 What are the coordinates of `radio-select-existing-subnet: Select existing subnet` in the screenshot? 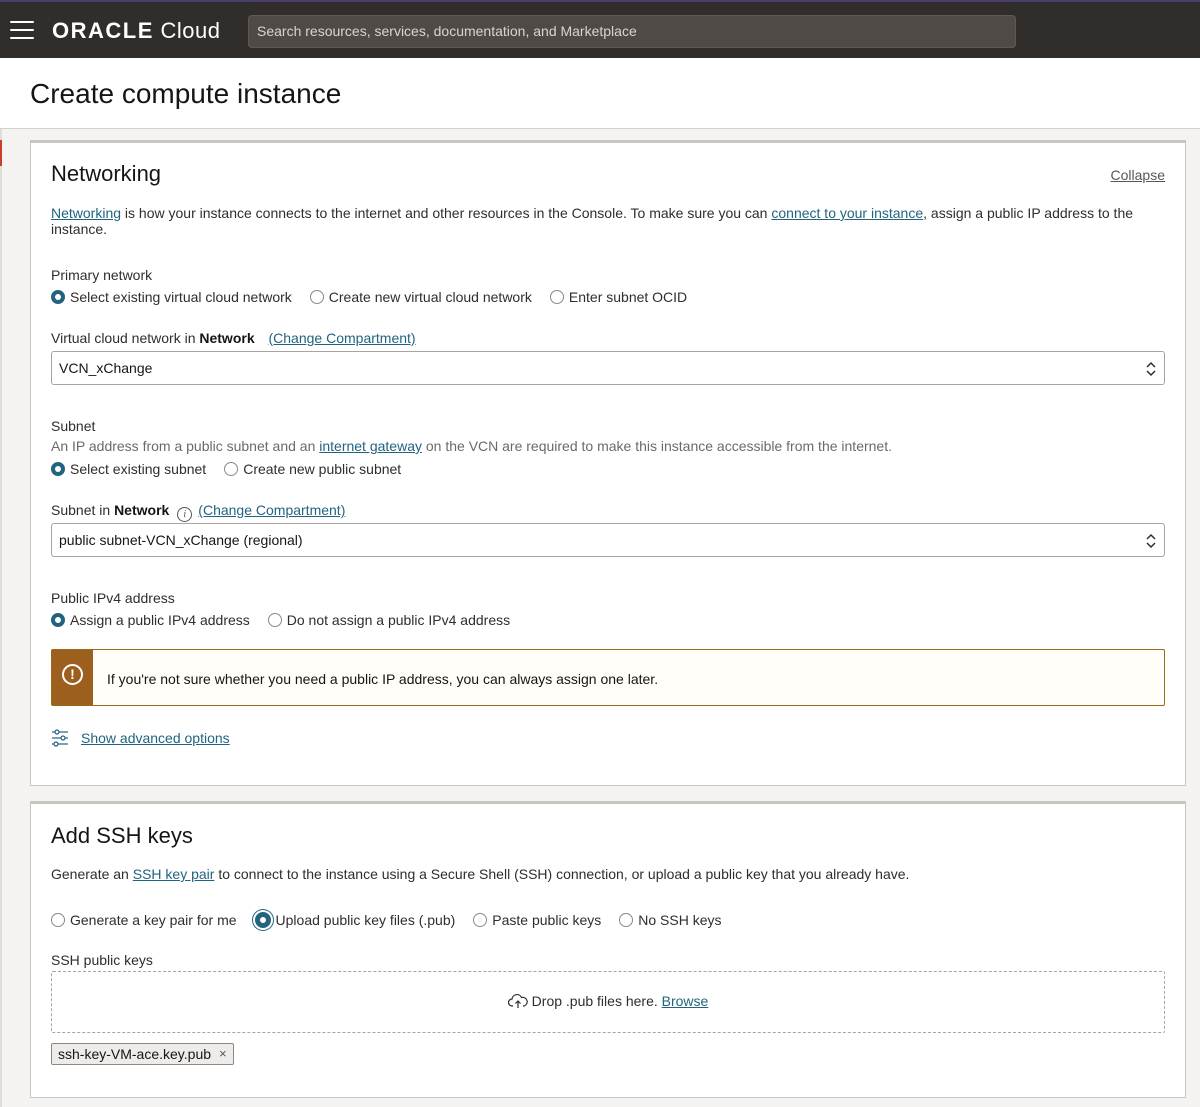 It's located at (128, 469).